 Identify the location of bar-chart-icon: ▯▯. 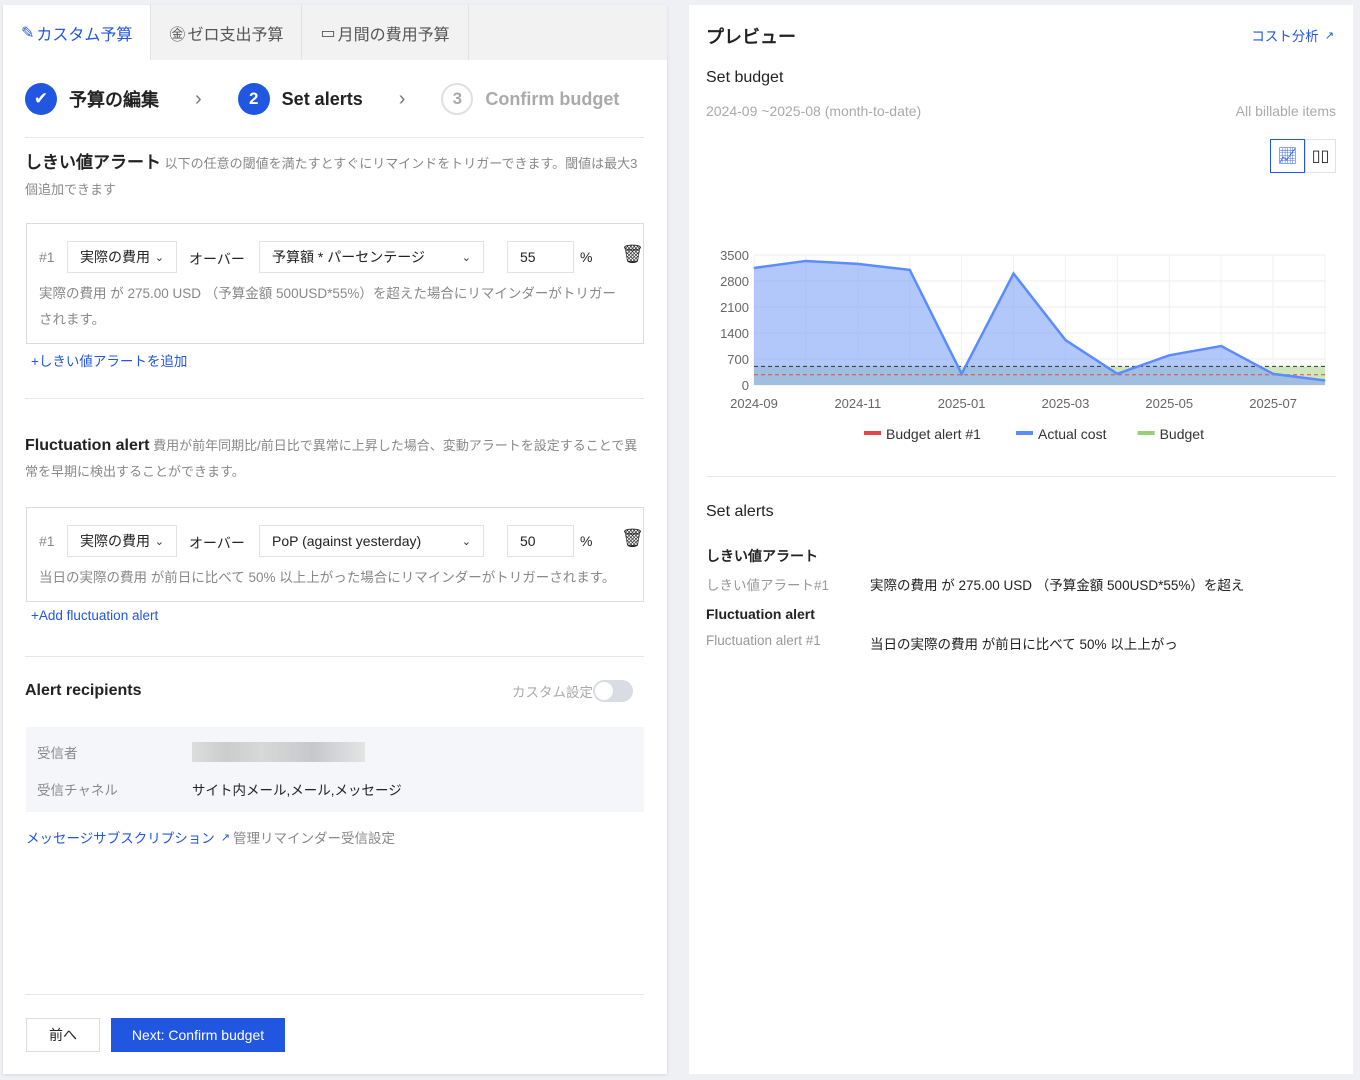
(1320, 156).